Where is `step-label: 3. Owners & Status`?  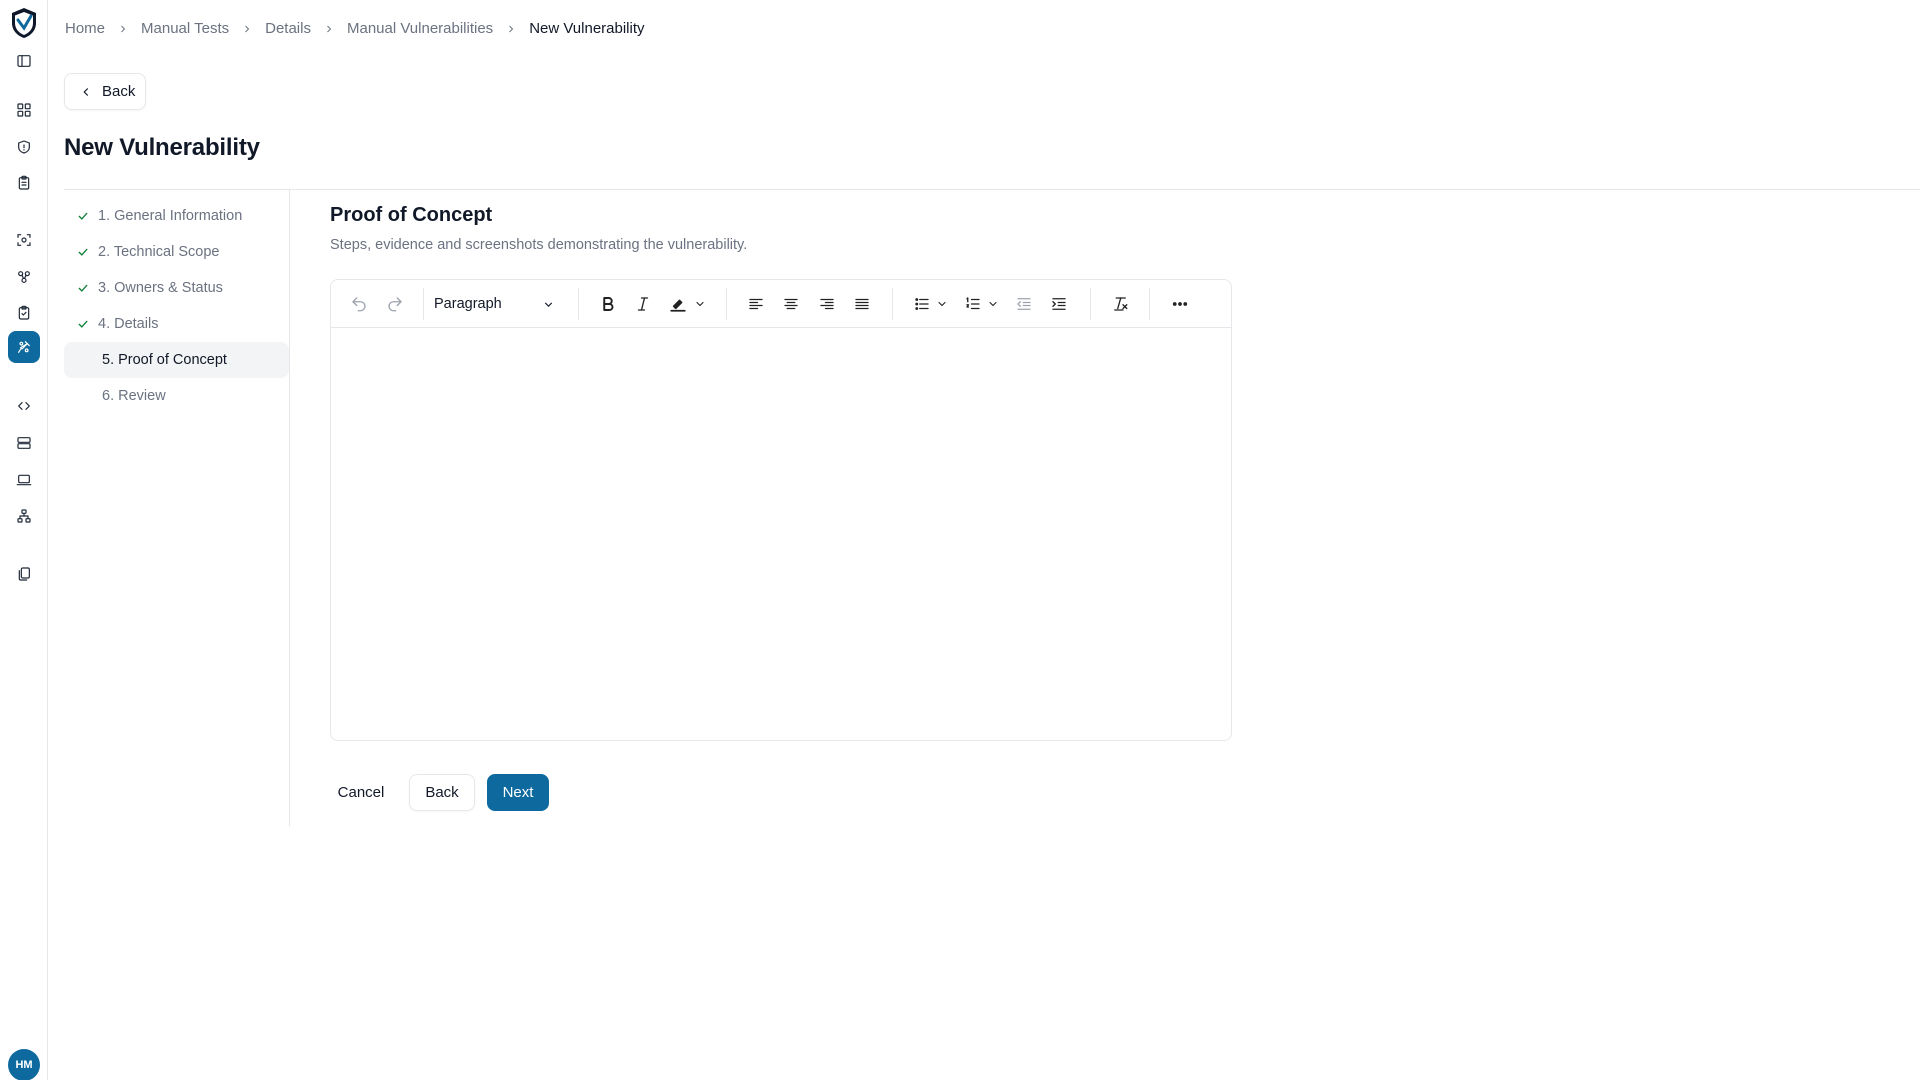 step-label: 3. Owners & Status is located at coordinates (160, 288).